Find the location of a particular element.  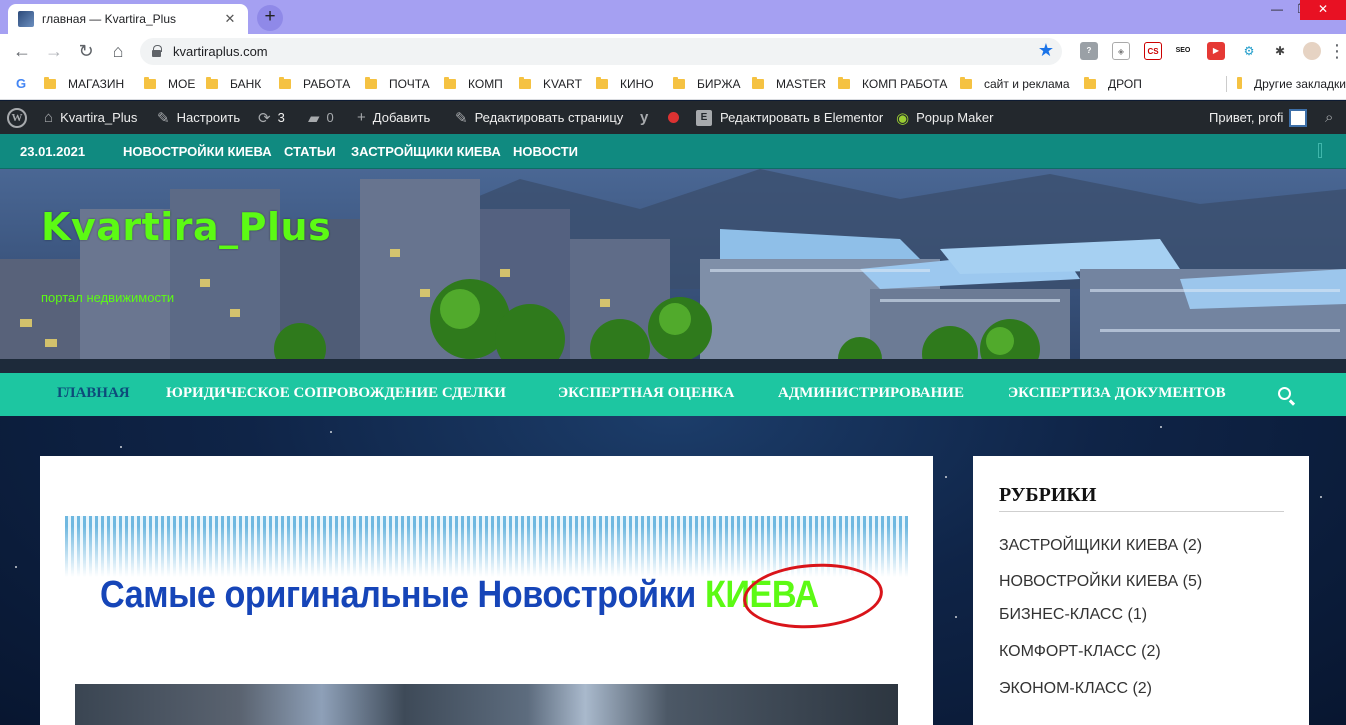

tab-close-icon: ✕ is located at coordinates (230, 19).